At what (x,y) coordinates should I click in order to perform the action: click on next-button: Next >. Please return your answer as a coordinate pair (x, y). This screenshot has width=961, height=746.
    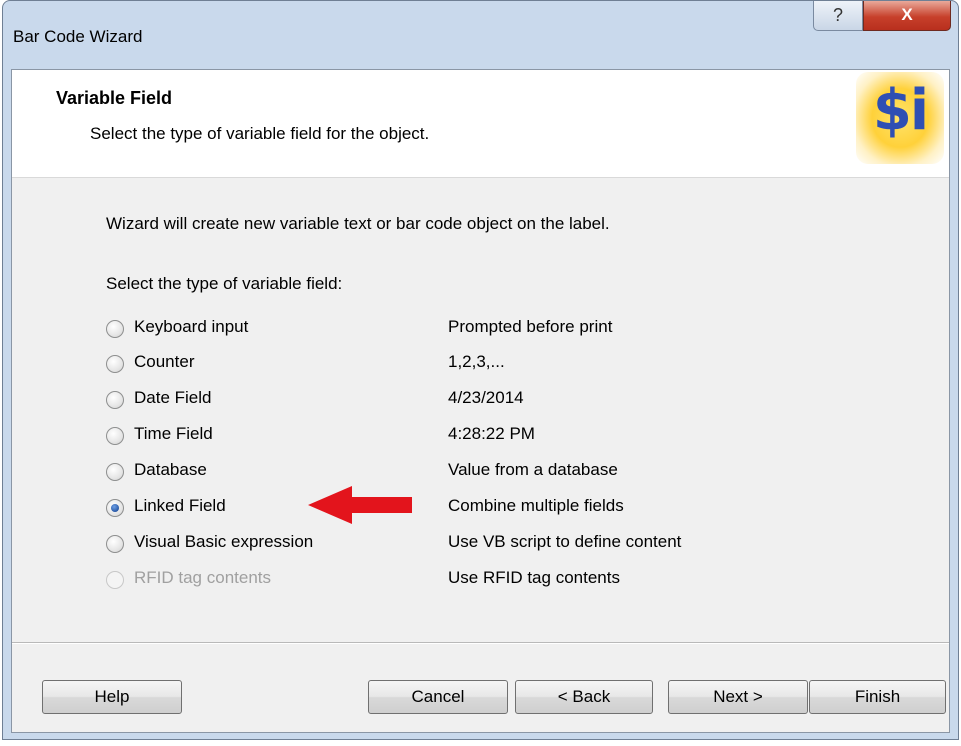
    Looking at the image, I should click on (738, 697).